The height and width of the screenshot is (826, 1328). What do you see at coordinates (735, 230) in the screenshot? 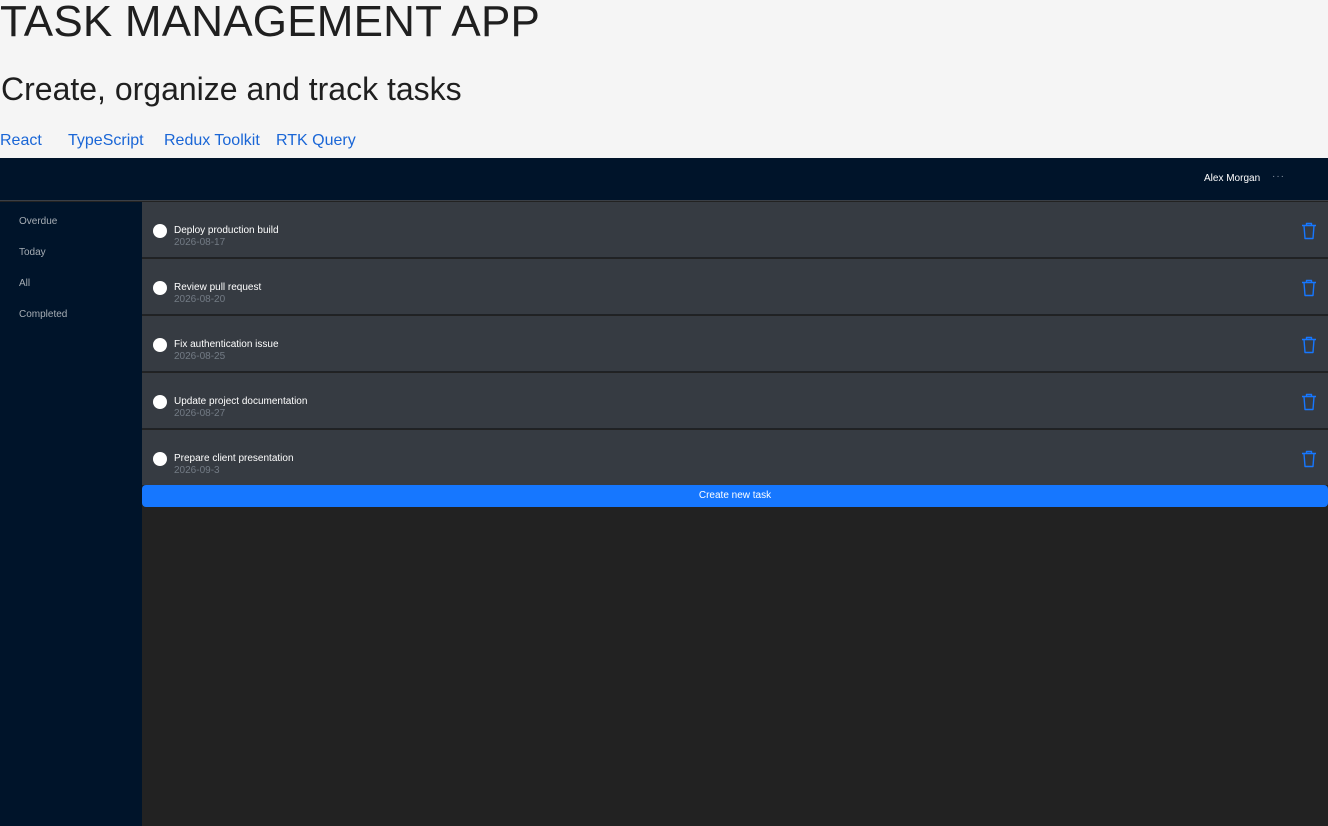
I see `task-row: Deploy production build 2026-08-17` at bounding box center [735, 230].